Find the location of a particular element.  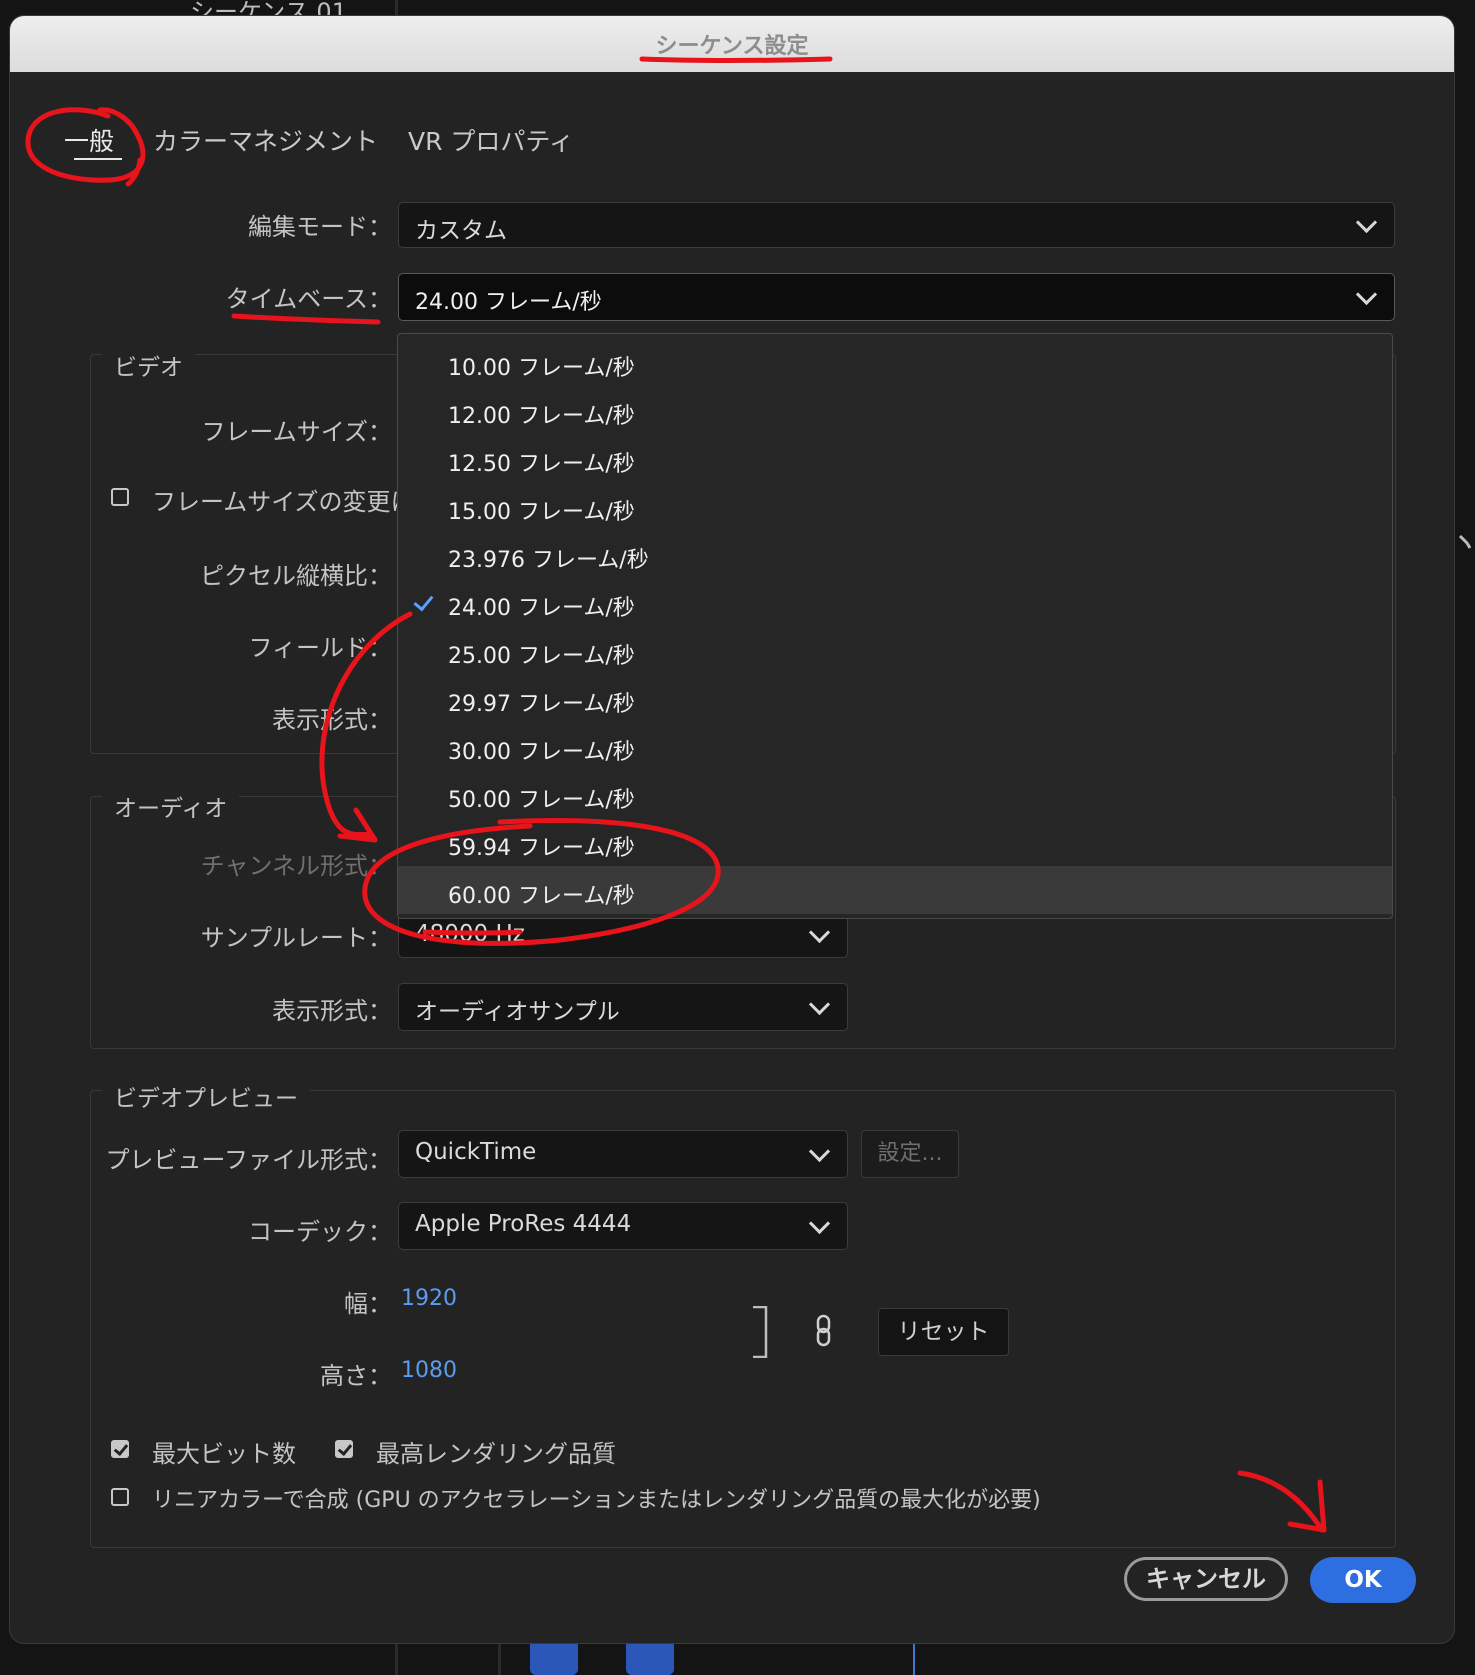

timebase-option: 30.00 フレーム/秒 is located at coordinates (895, 746).